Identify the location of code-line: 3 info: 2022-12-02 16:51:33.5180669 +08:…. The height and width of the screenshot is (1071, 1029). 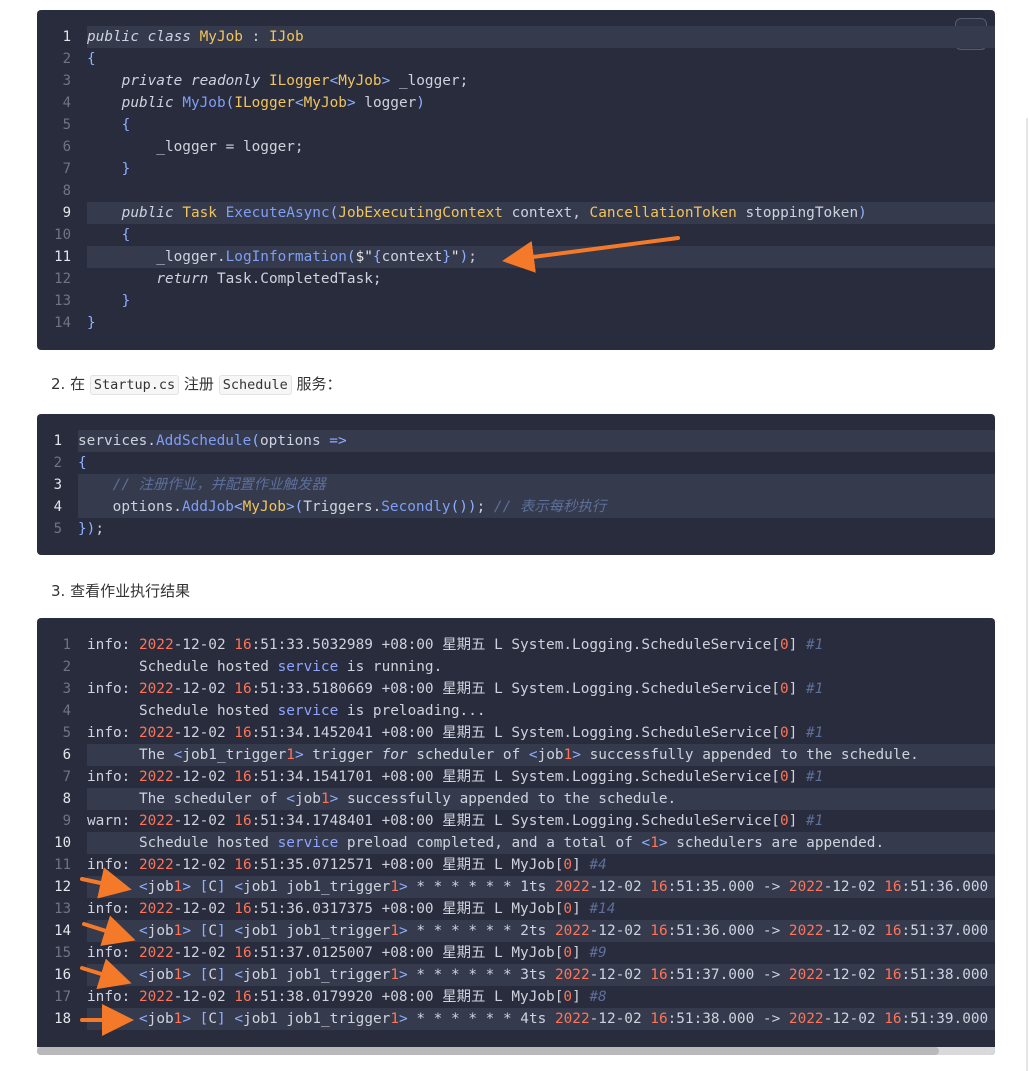
(529, 689).